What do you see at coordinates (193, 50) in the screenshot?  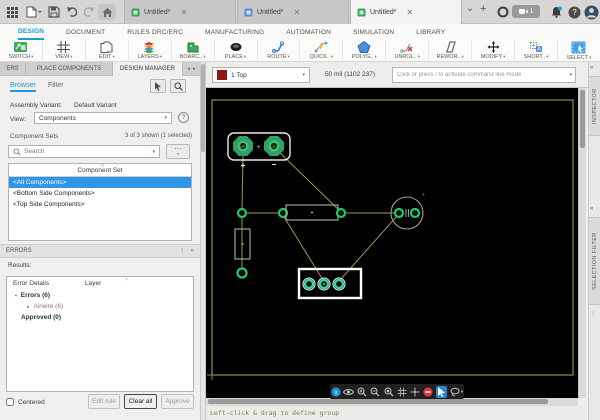 I see `tool-board: BOARC..` at bounding box center [193, 50].